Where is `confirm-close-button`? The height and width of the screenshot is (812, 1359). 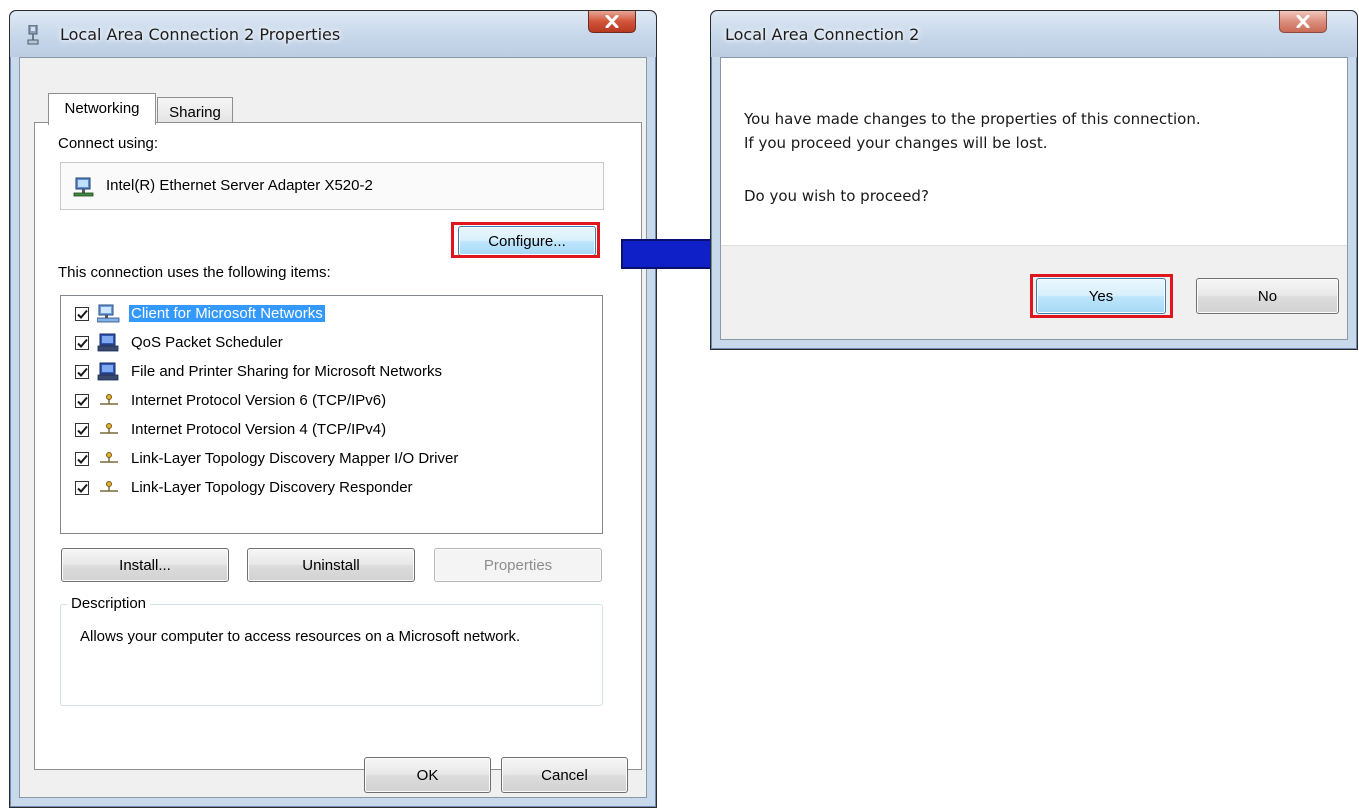
confirm-close-button is located at coordinates (1303, 22).